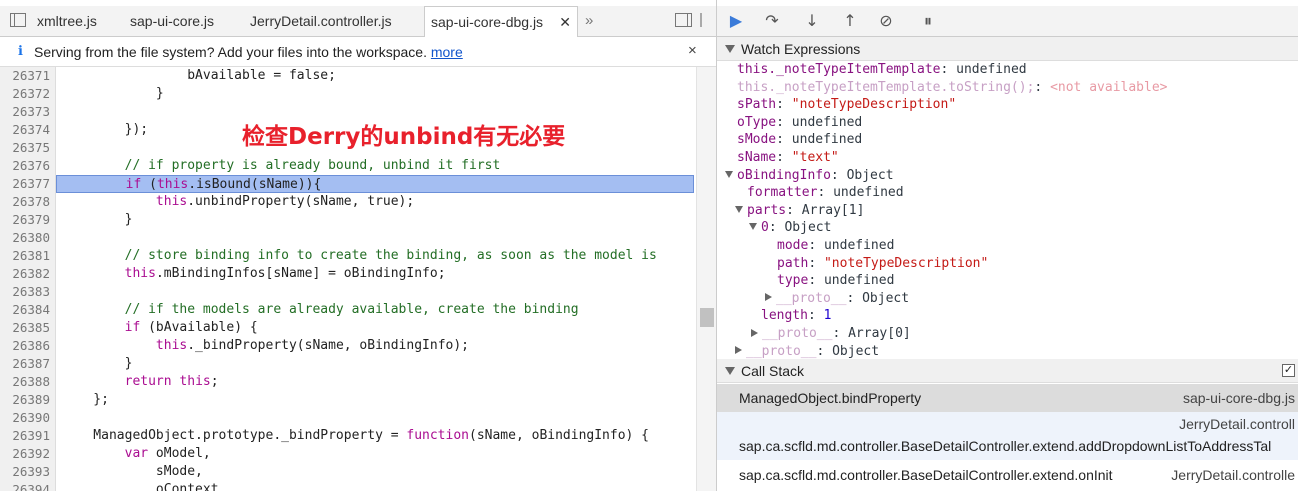 Image resolution: width=1298 pixels, height=491 pixels. I want to click on watch-name: sName, so click(757, 157).